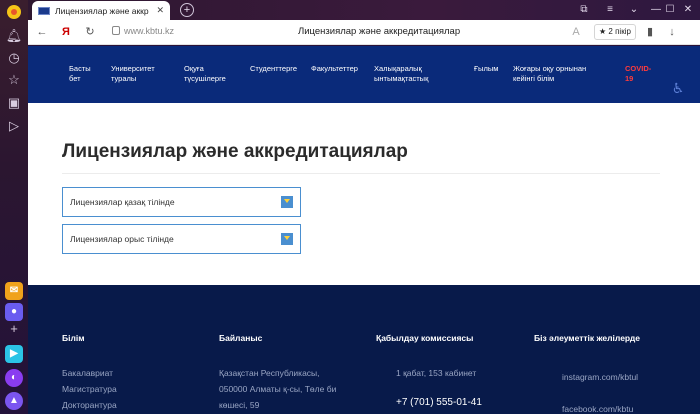 The width and height of the screenshot is (700, 414). I want to click on title-bar: Лицензиялар және аккр ✕ + ⧉ ≡ ⌄ — ☐ ✕, so click(364, 10).